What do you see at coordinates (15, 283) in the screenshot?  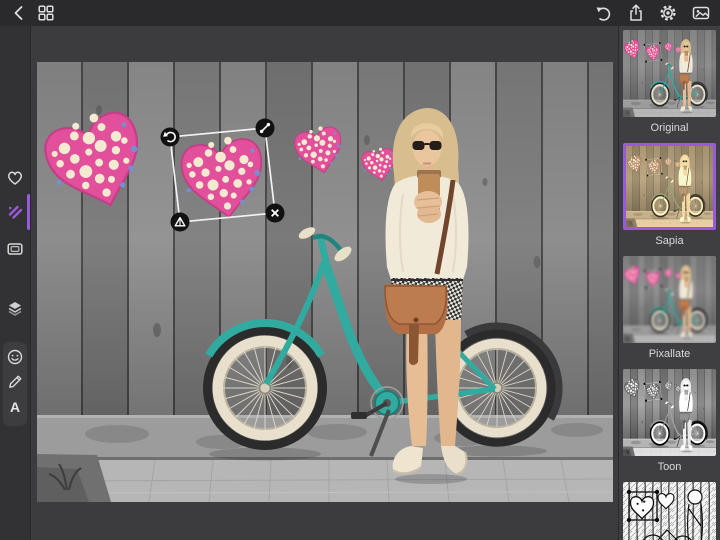 I see `left-tool-rail: A` at bounding box center [15, 283].